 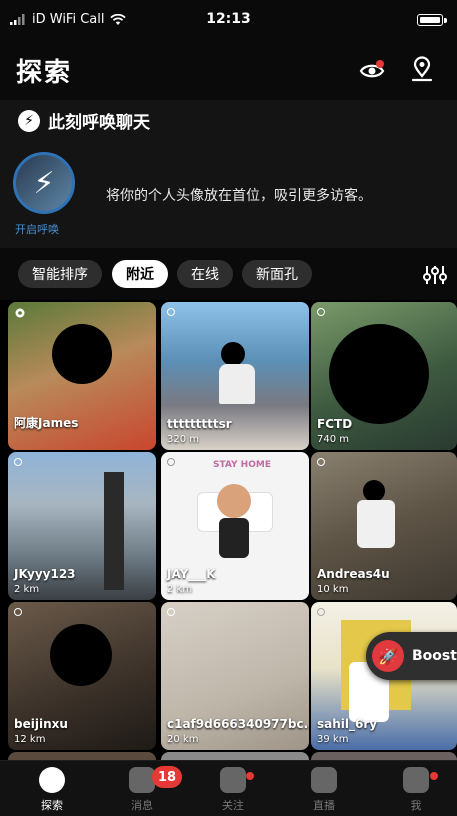 What do you see at coordinates (333, 589) in the screenshot?
I see `profile-distance: 10 km` at bounding box center [333, 589].